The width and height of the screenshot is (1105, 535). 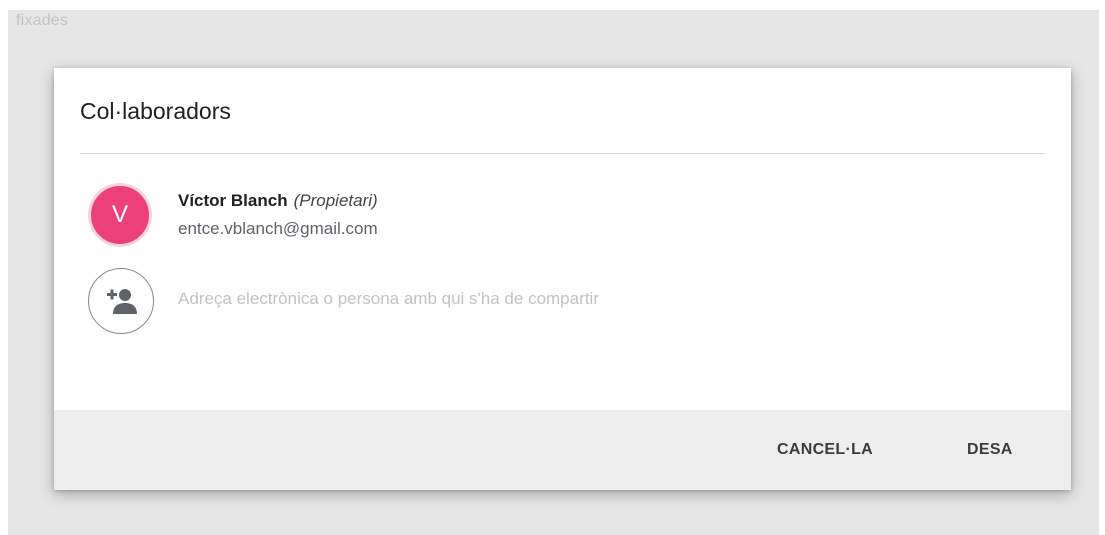 I want to click on owner-info: Víctor Blanch (Propietari), so click(x=278, y=201).